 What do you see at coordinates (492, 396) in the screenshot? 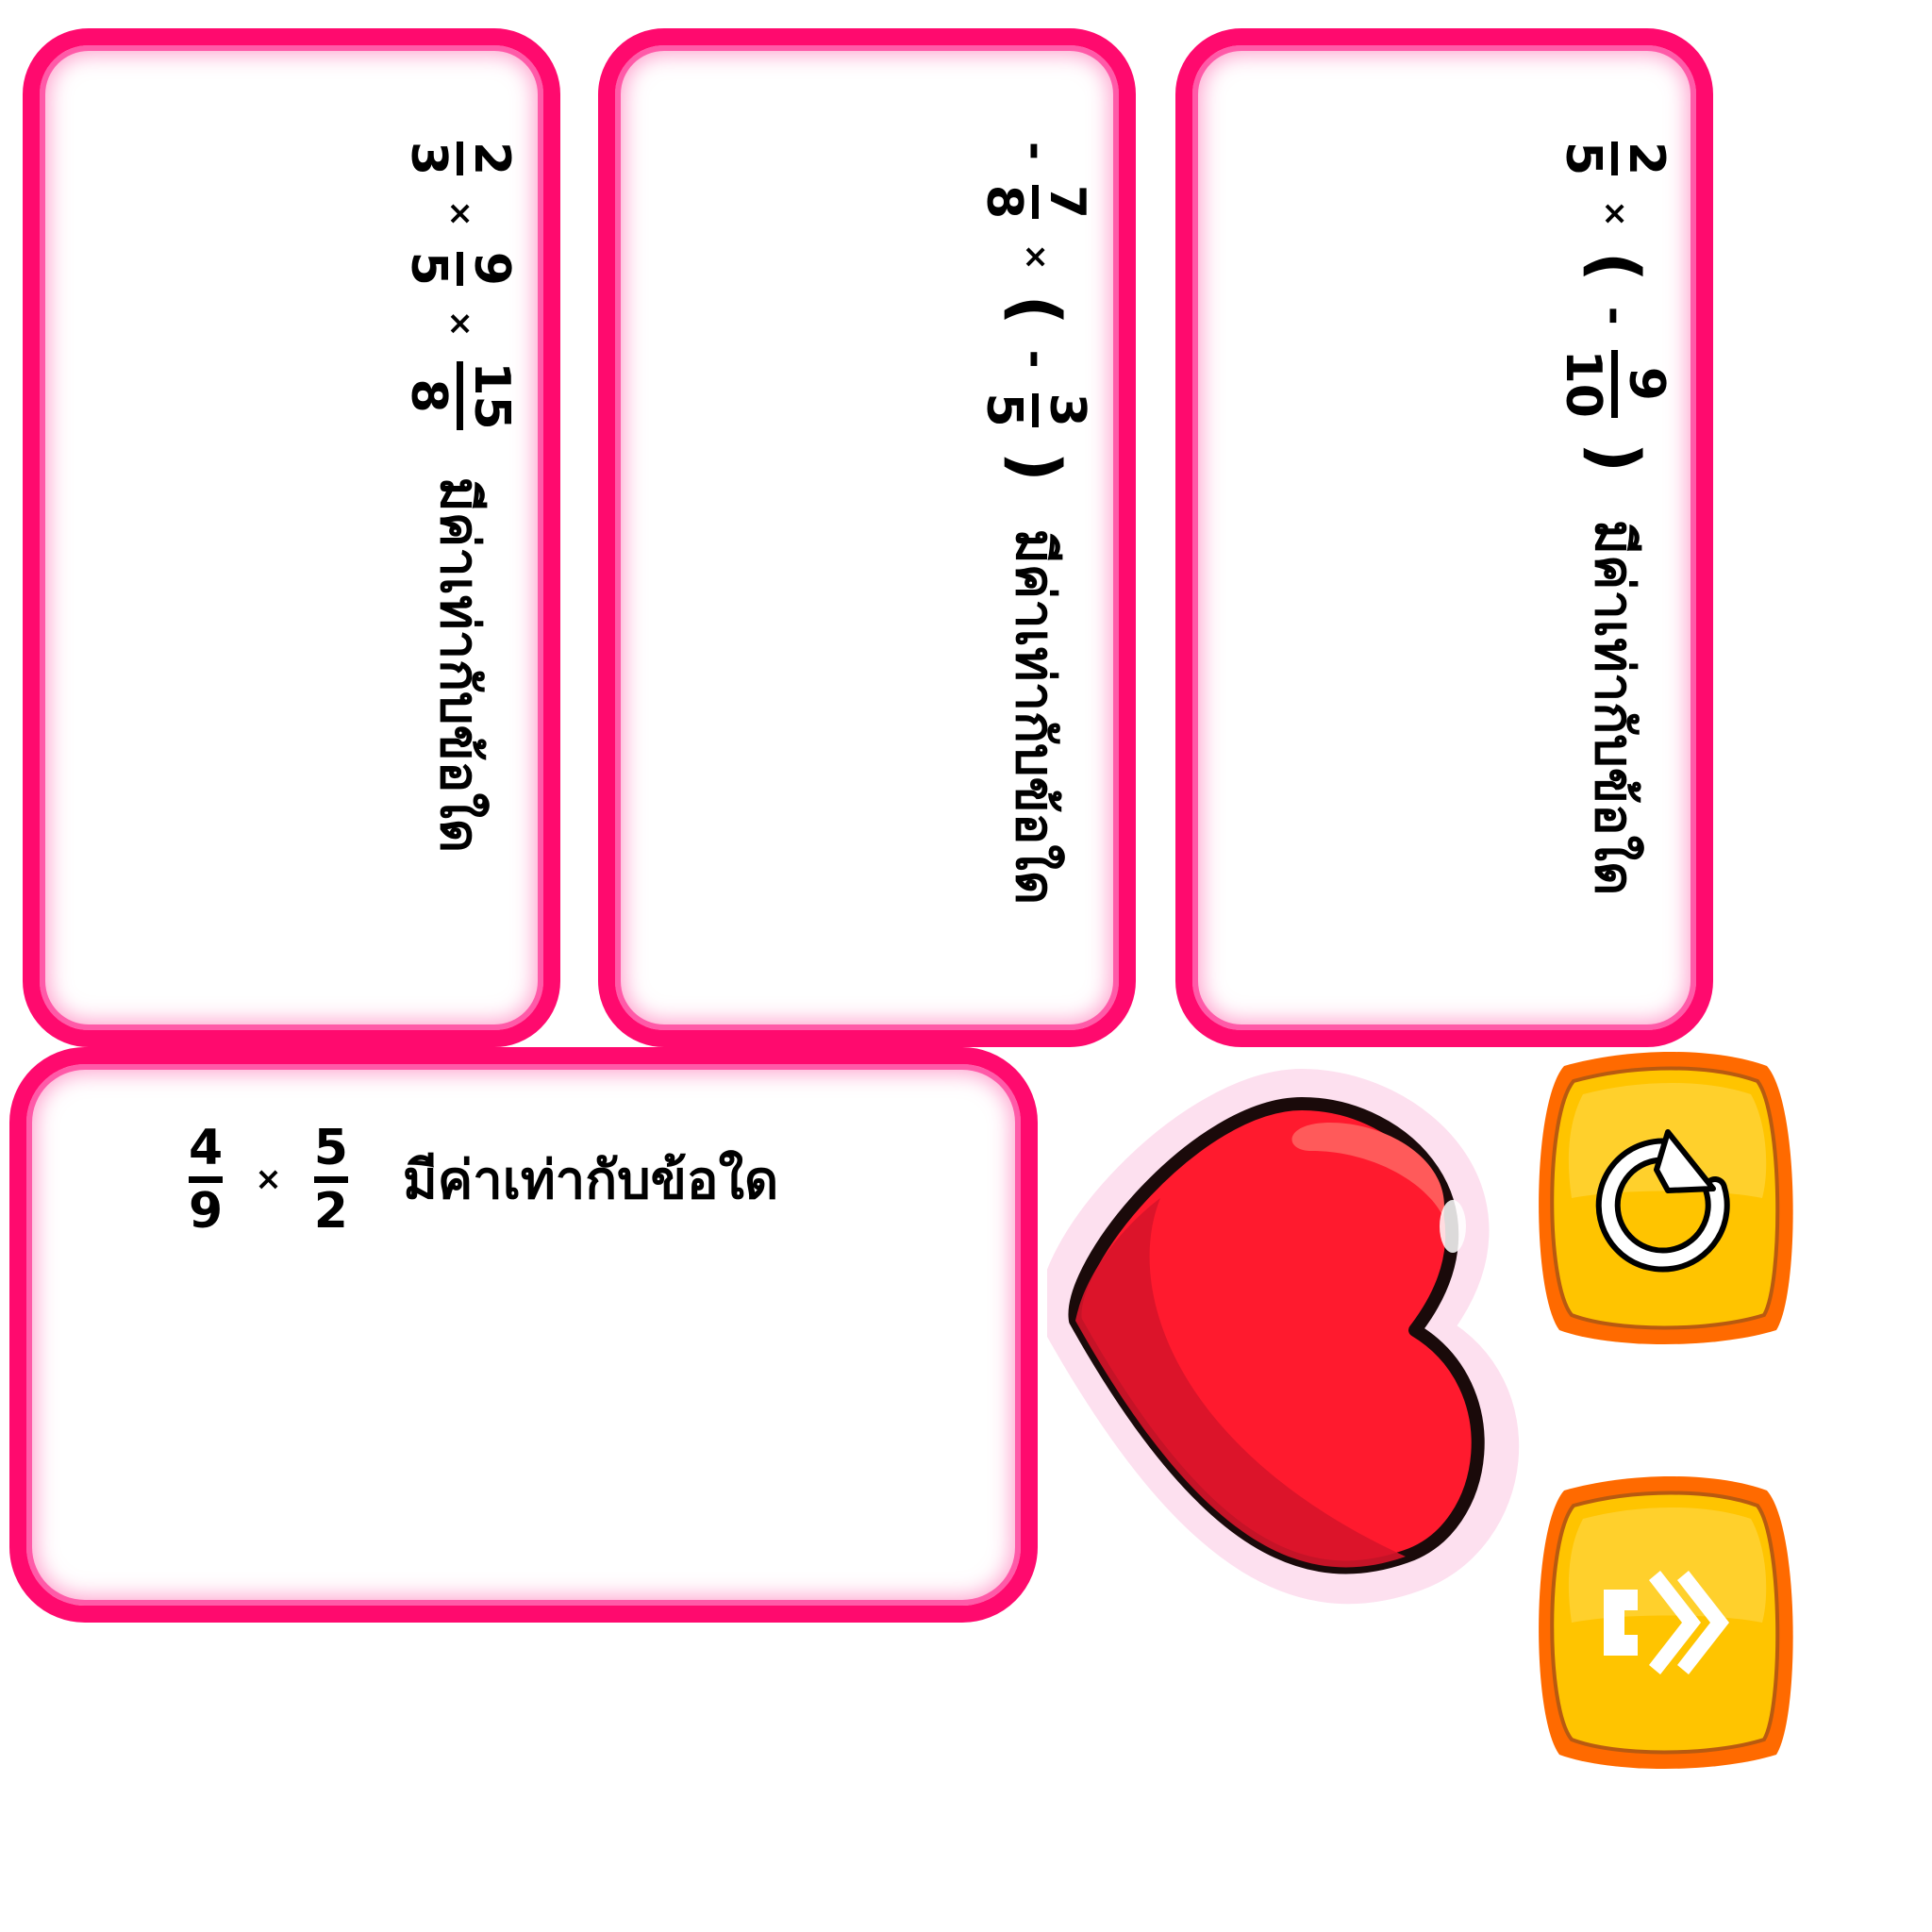
I see `numerator: 15` at bounding box center [492, 396].